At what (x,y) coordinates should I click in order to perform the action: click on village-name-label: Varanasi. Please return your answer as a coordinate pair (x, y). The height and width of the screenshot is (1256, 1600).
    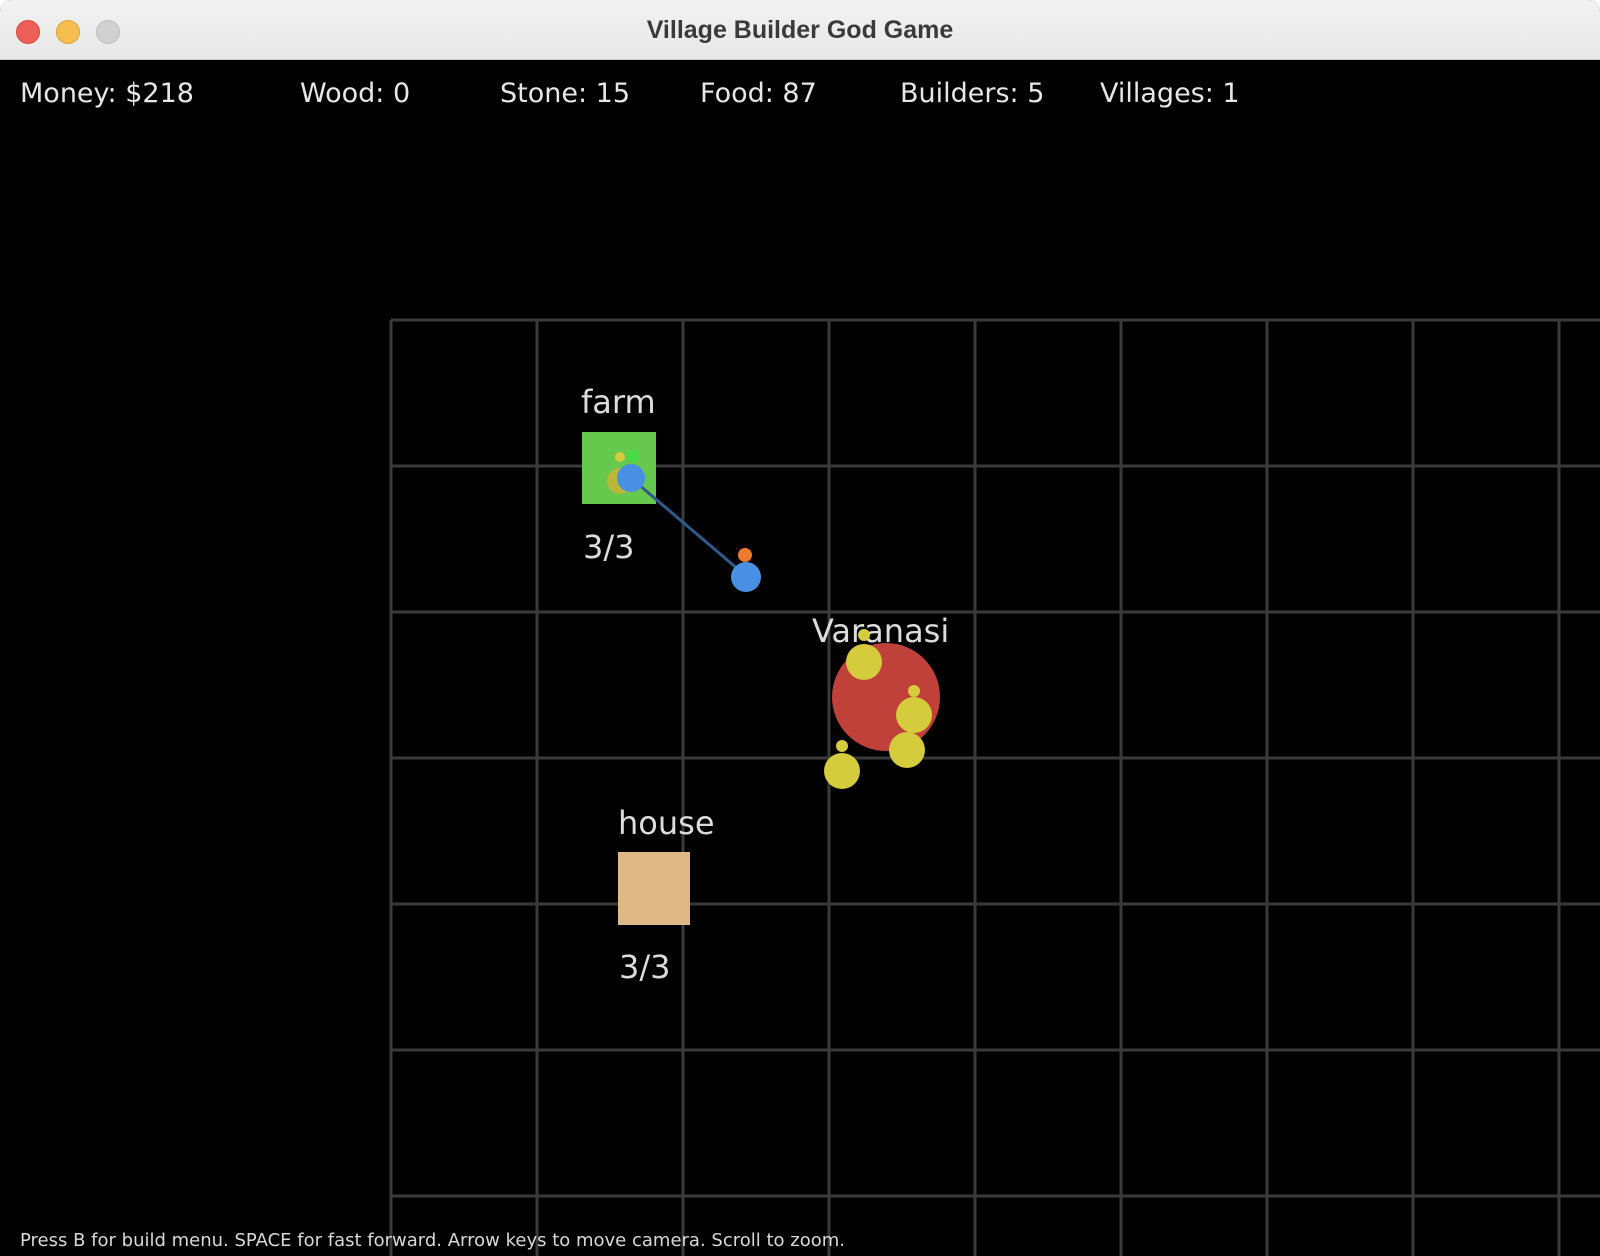
    Looking at the image, I should click on (880, 631).